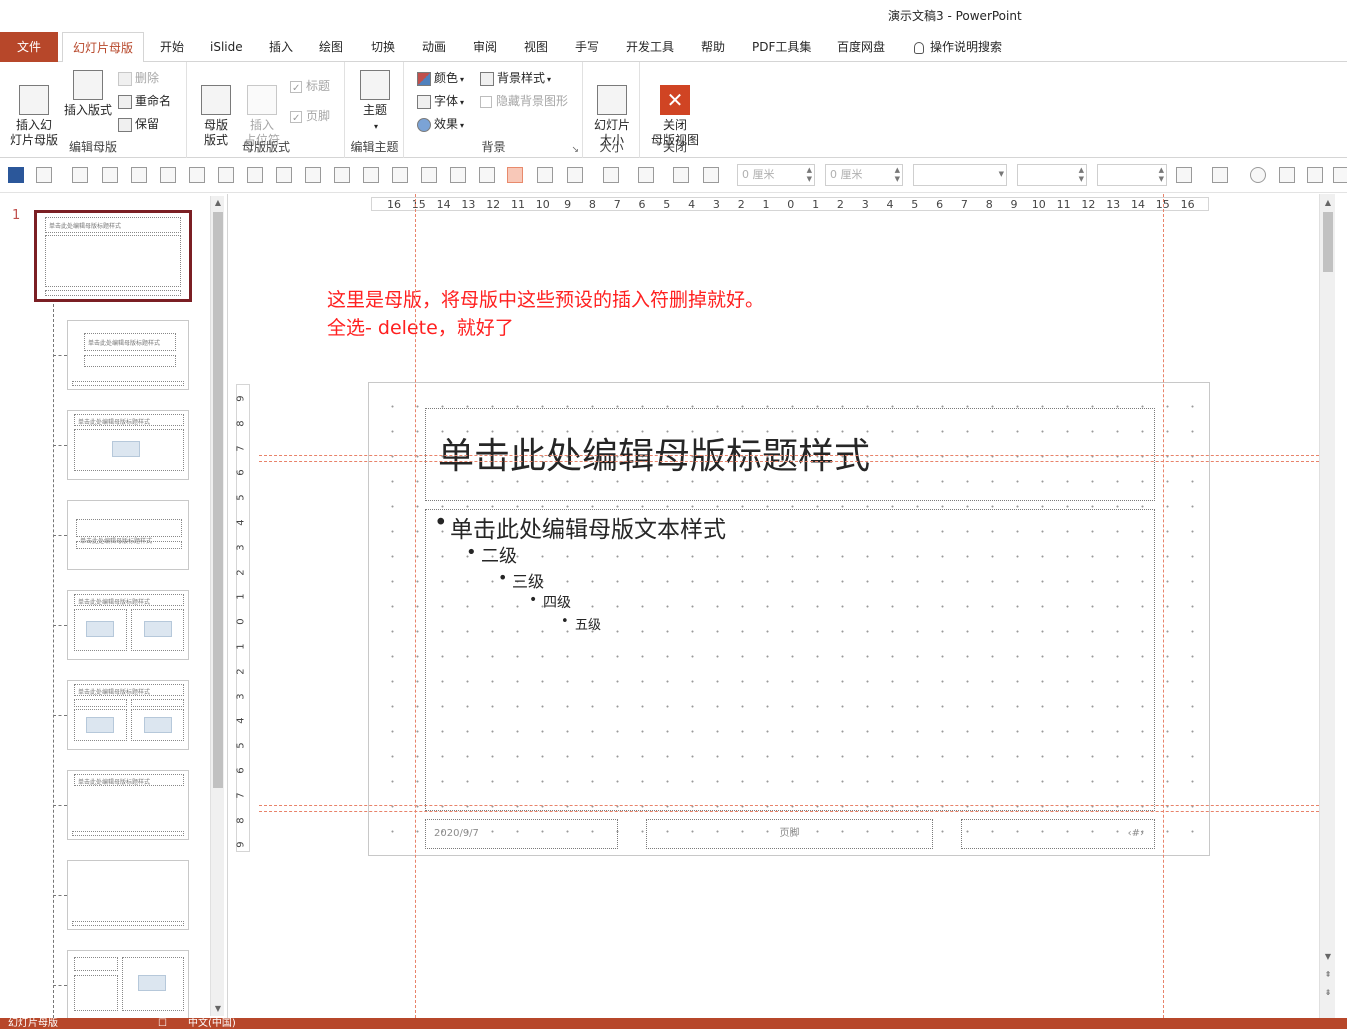 The height and width of the screenshot is (1029, 1347). What do you see at coordinates (226, 47) in the screenshot?
I see `tab-islide: iSlide` at bounding box center [226, 47].